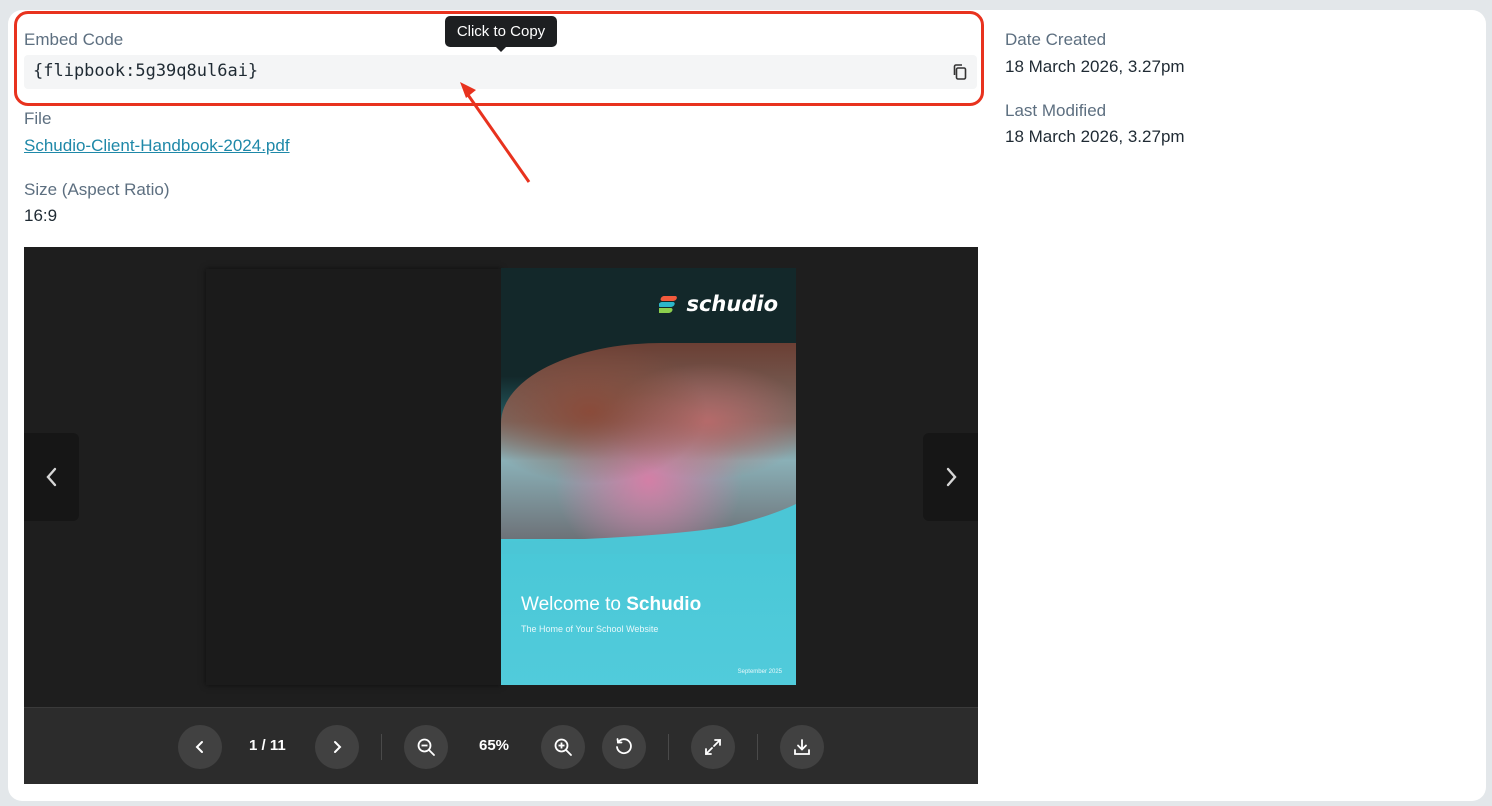  I want to click on download-icon, so click(802, 747).